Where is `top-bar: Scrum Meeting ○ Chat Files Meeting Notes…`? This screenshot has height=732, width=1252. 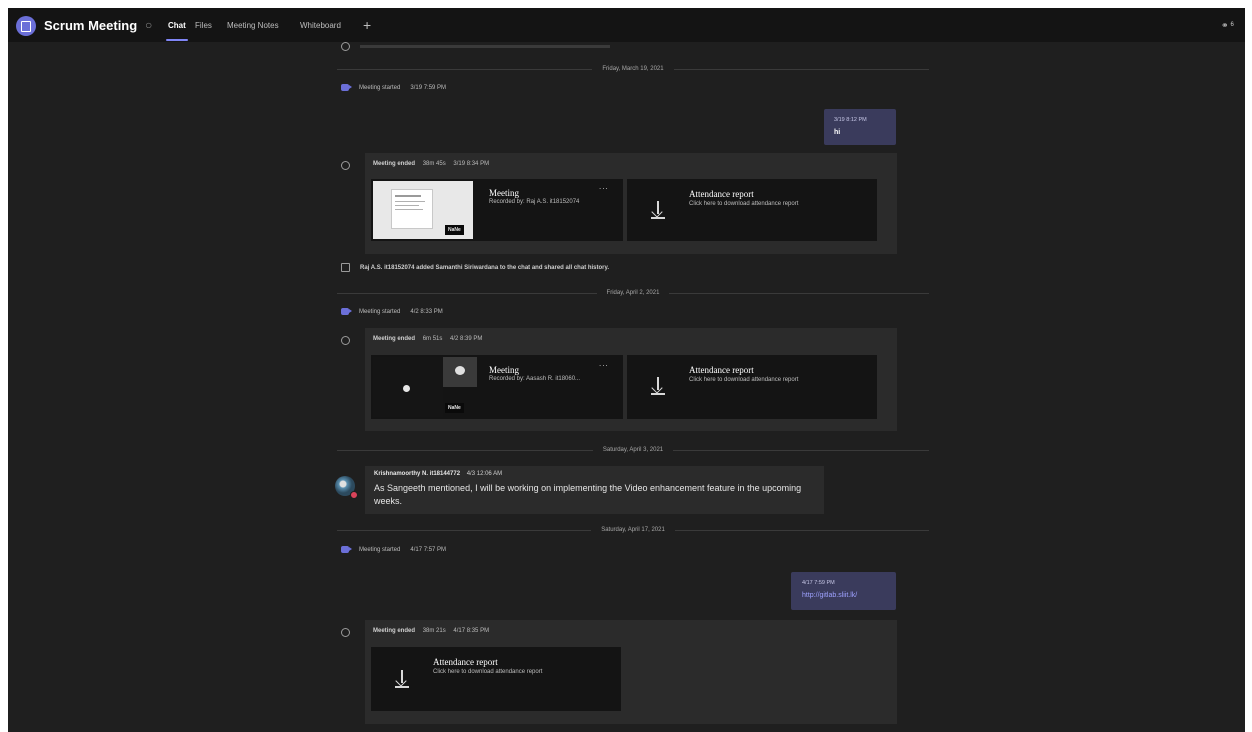 top-bar: Scrum Meeting ○ Chat Files Meeting Notes… is located at coordinates (626, 25).